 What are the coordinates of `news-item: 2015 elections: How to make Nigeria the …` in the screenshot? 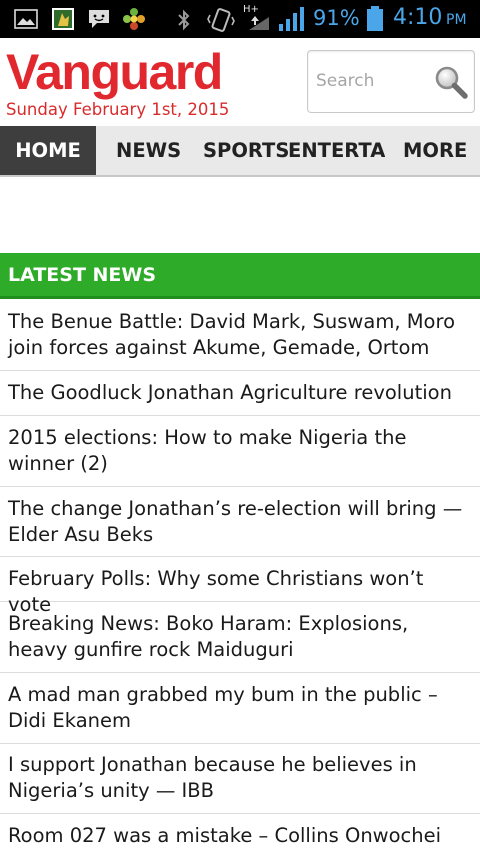 It's located at (240, 451).